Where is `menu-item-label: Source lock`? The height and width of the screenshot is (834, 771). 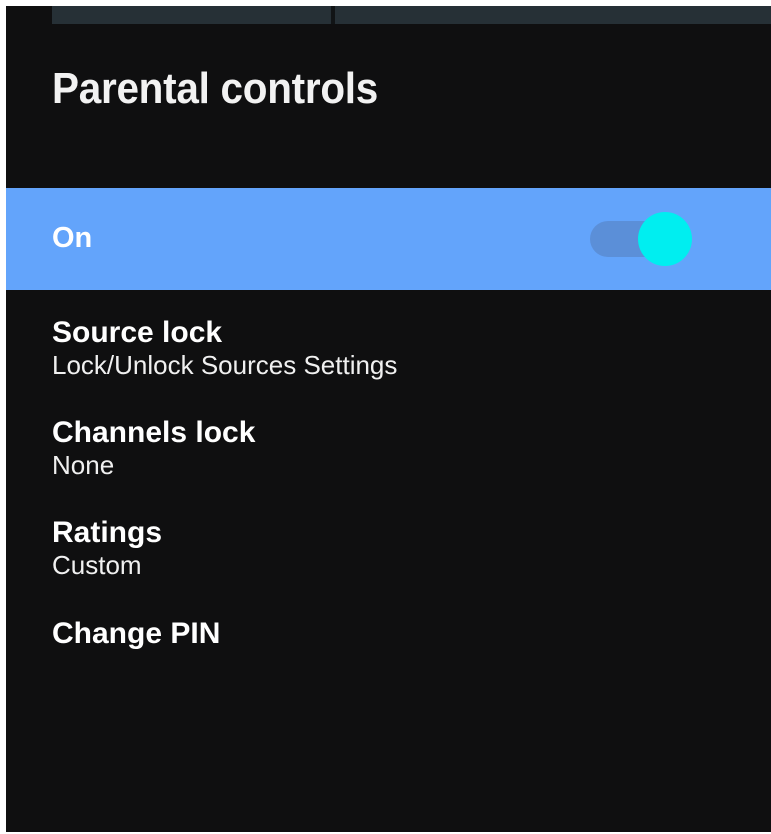
menu-item-label: Source lock is located at coordinates (137, 332).